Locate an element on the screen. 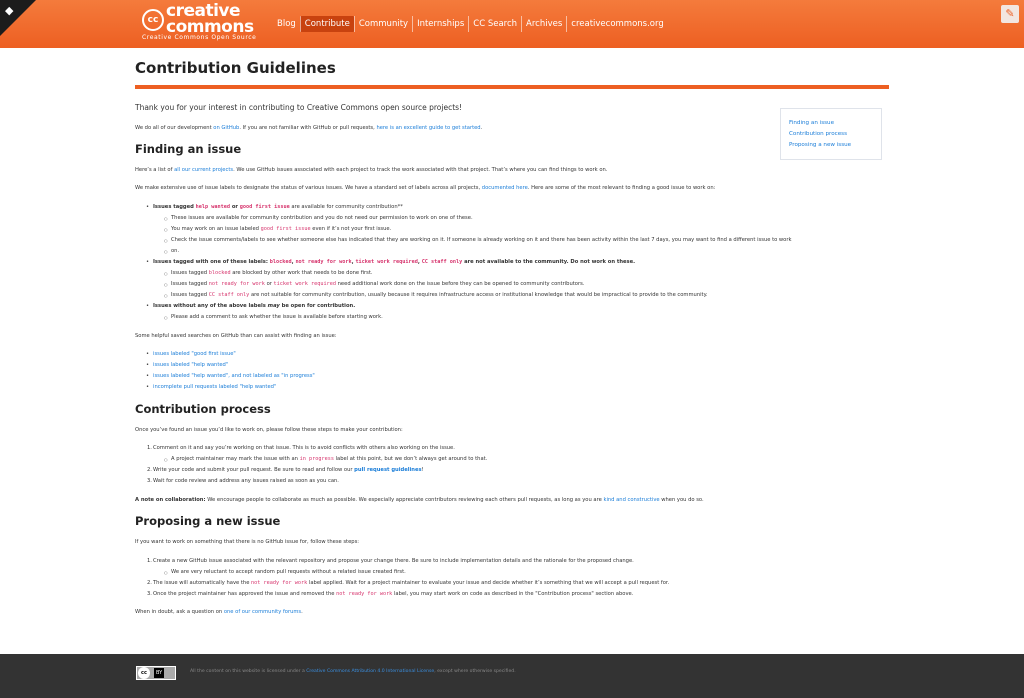 This screenshot has width=1024, height=698. search-link-help-wanted: issues labeled "help wanted" is located at coordinates (190, 365).